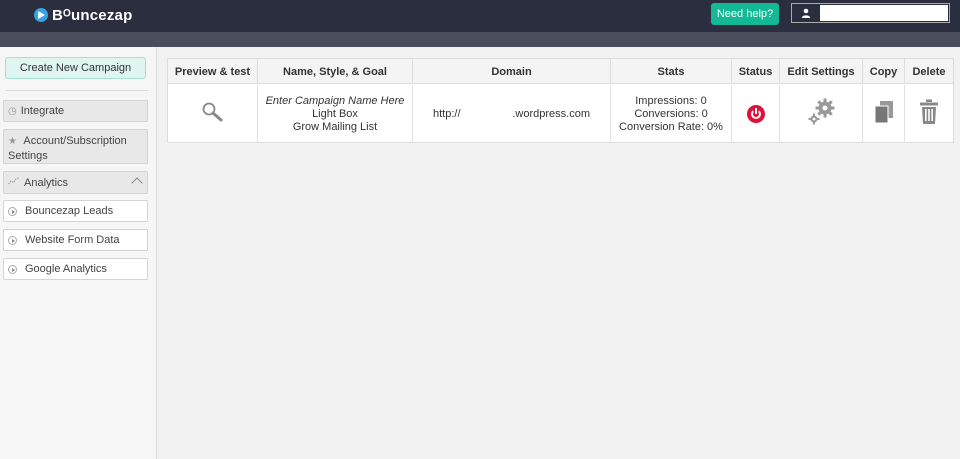 The image size is (960, 459). What do you see at coordinates (14, 182) in the screenshot?
I see `analytics-icon` at bounding box center [14, 182].